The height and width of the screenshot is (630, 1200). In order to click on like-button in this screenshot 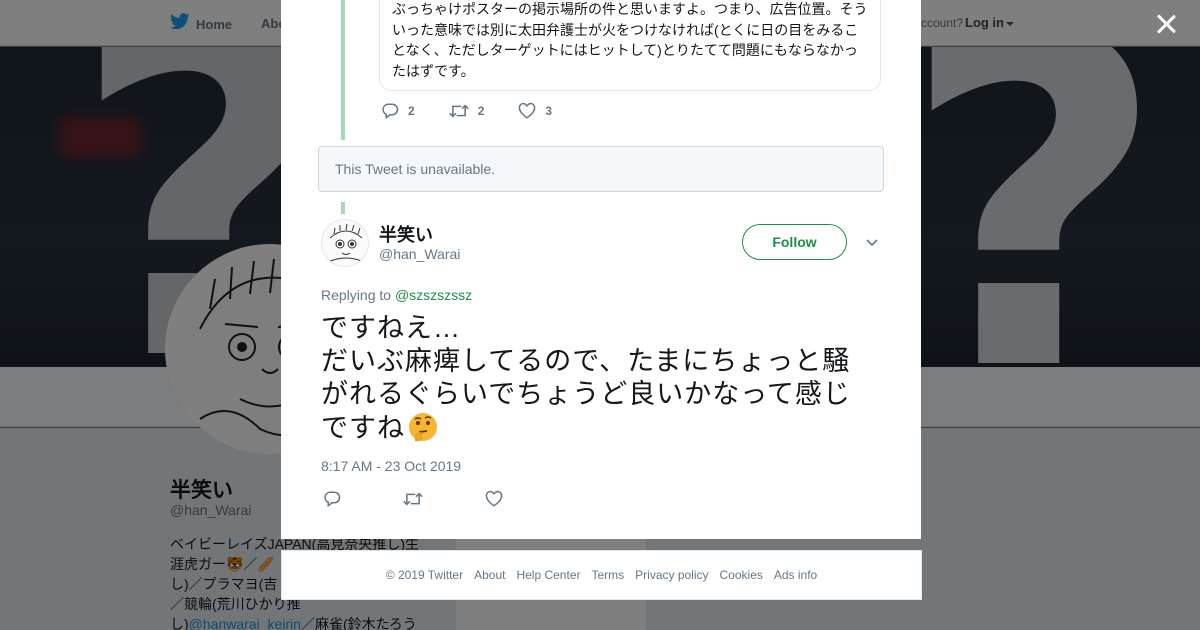, I will do `click(494, 499)`.